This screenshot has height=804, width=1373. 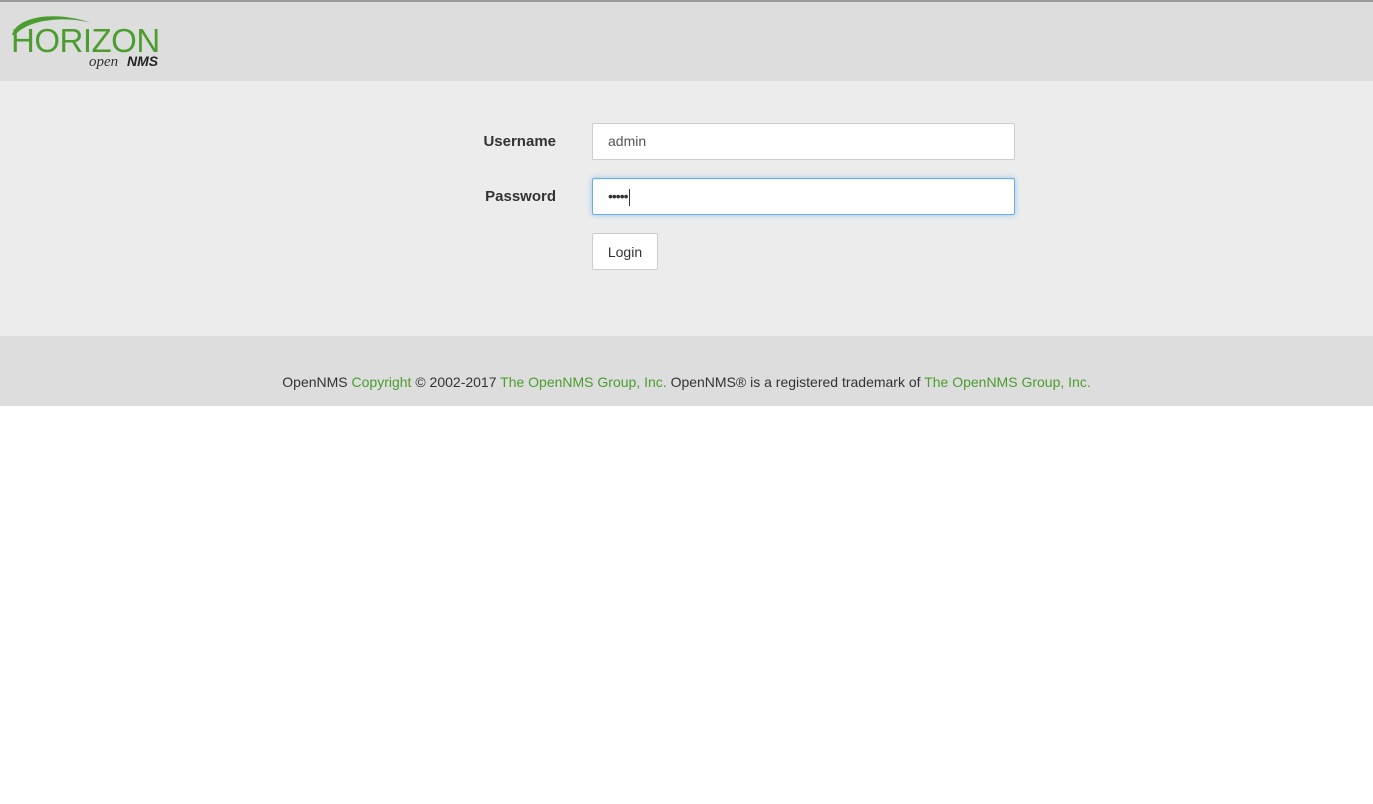 I want to click on text-caret, so click(x=629, y=197).